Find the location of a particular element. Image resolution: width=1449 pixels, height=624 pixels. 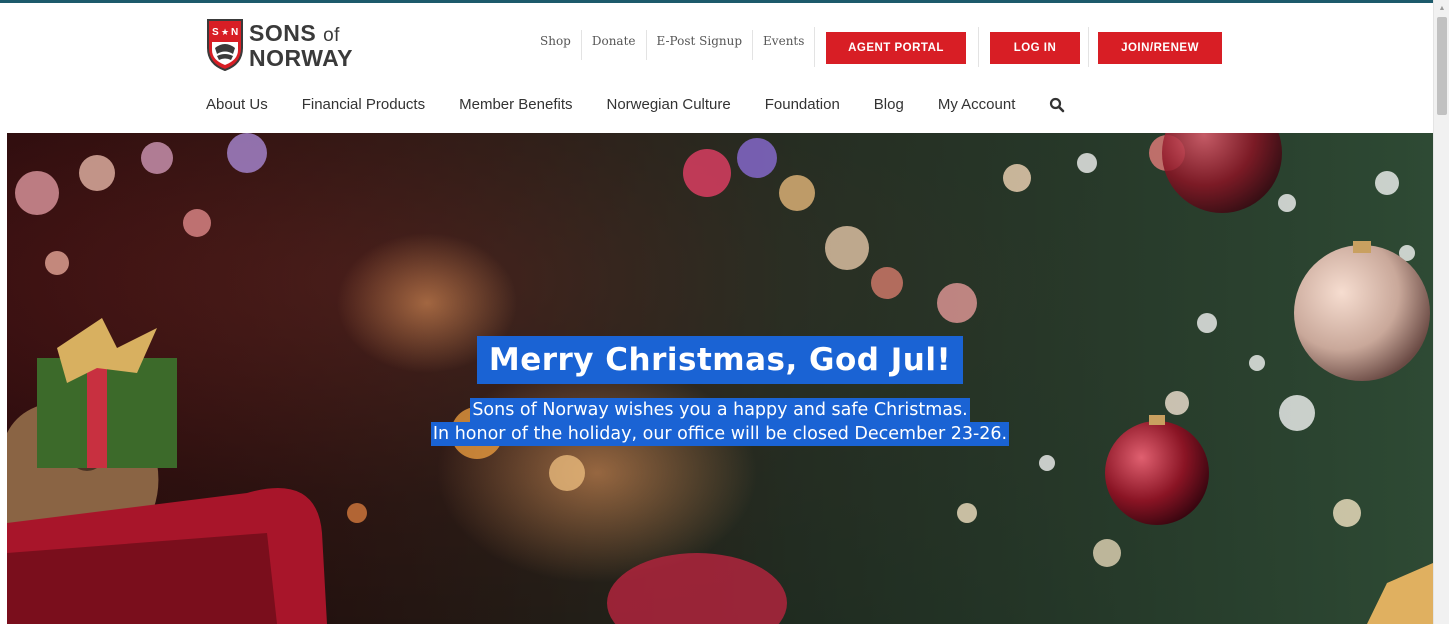

join-renew-button: JOIN/RENEW is located at coordinates (1160, 48).